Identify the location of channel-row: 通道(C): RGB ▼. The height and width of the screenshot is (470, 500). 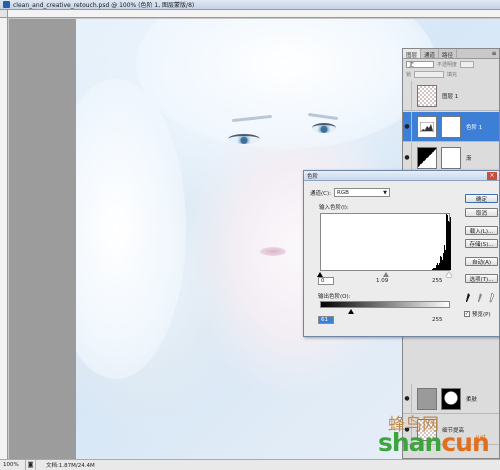
(350, 192).